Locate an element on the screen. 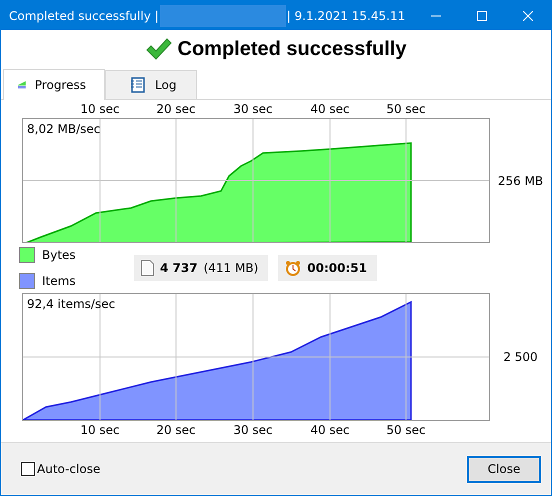 This screenshot has height=496, width=552. rate-label: 8,02 MB/sec is located at coordinates (63, 129).